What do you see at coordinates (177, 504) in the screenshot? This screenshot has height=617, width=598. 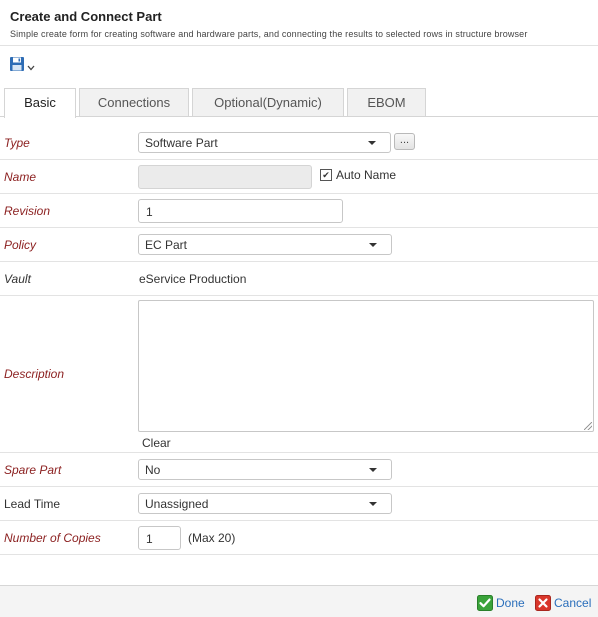 I see `lead-time-value: Unassigned` at bounding box center [177, 504].